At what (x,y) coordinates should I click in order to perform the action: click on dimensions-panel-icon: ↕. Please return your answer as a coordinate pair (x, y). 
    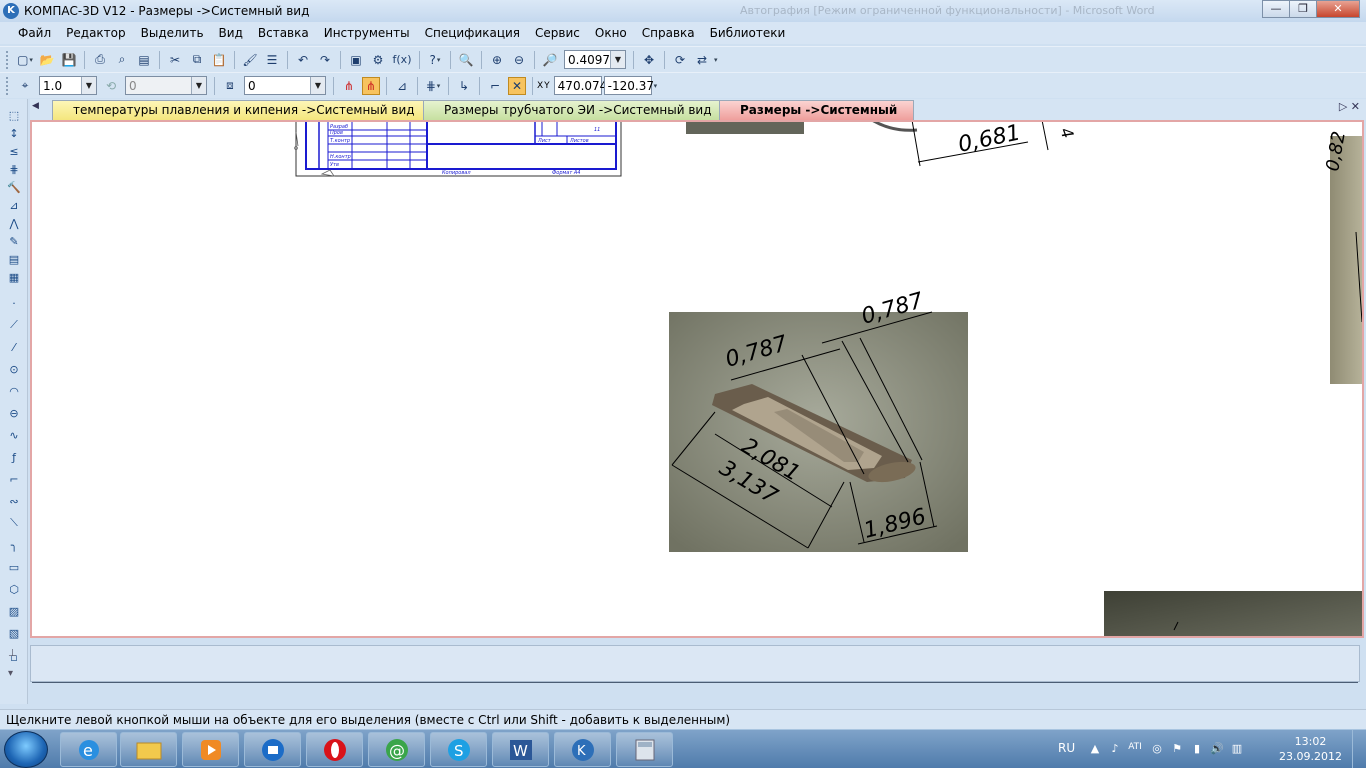
    Looking at the image, I should click on (14, 133).